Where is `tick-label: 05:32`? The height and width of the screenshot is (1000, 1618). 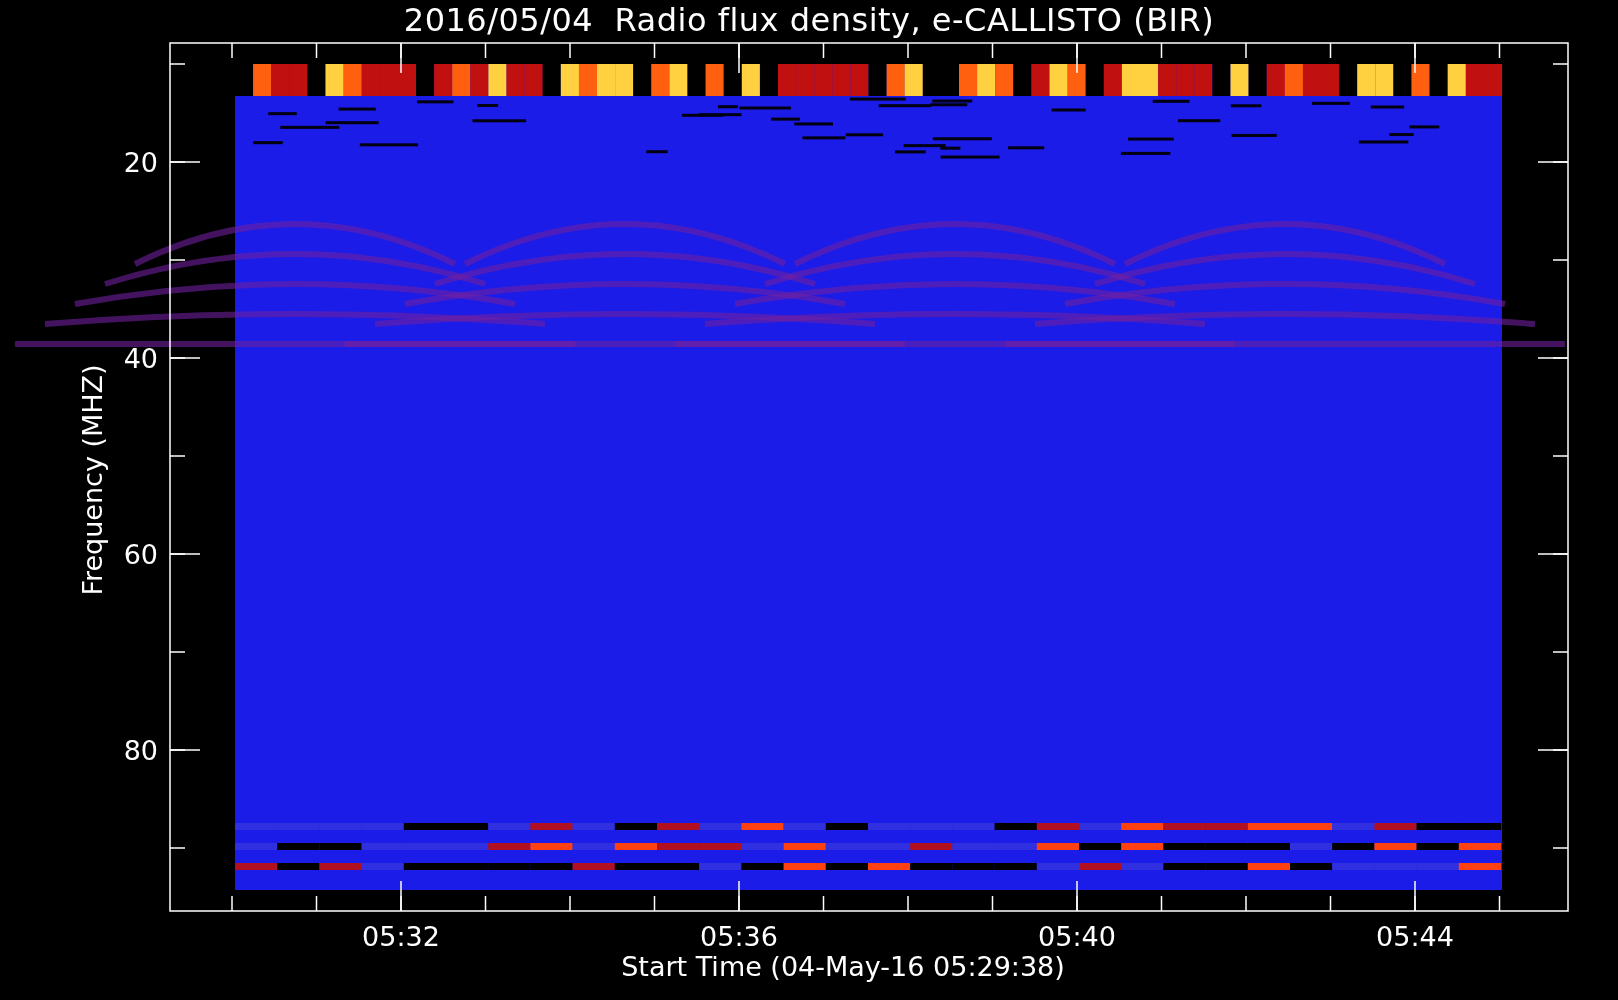 tick-label: 05:32 is located at coordinates (401, 936).